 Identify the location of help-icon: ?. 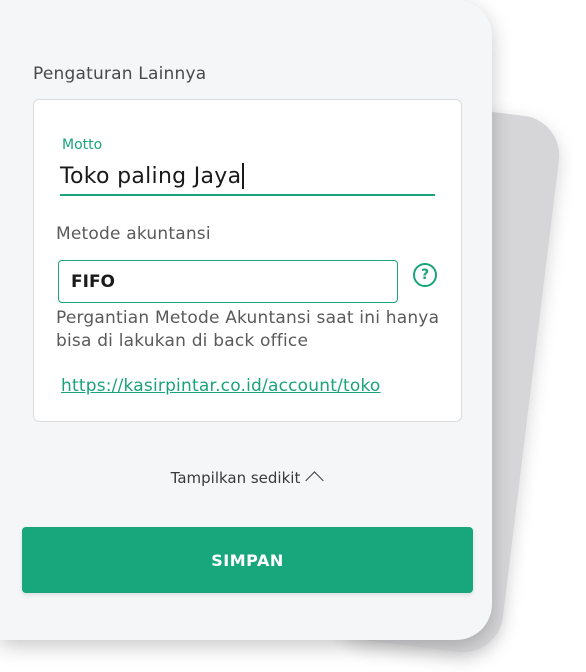
(425, 275).